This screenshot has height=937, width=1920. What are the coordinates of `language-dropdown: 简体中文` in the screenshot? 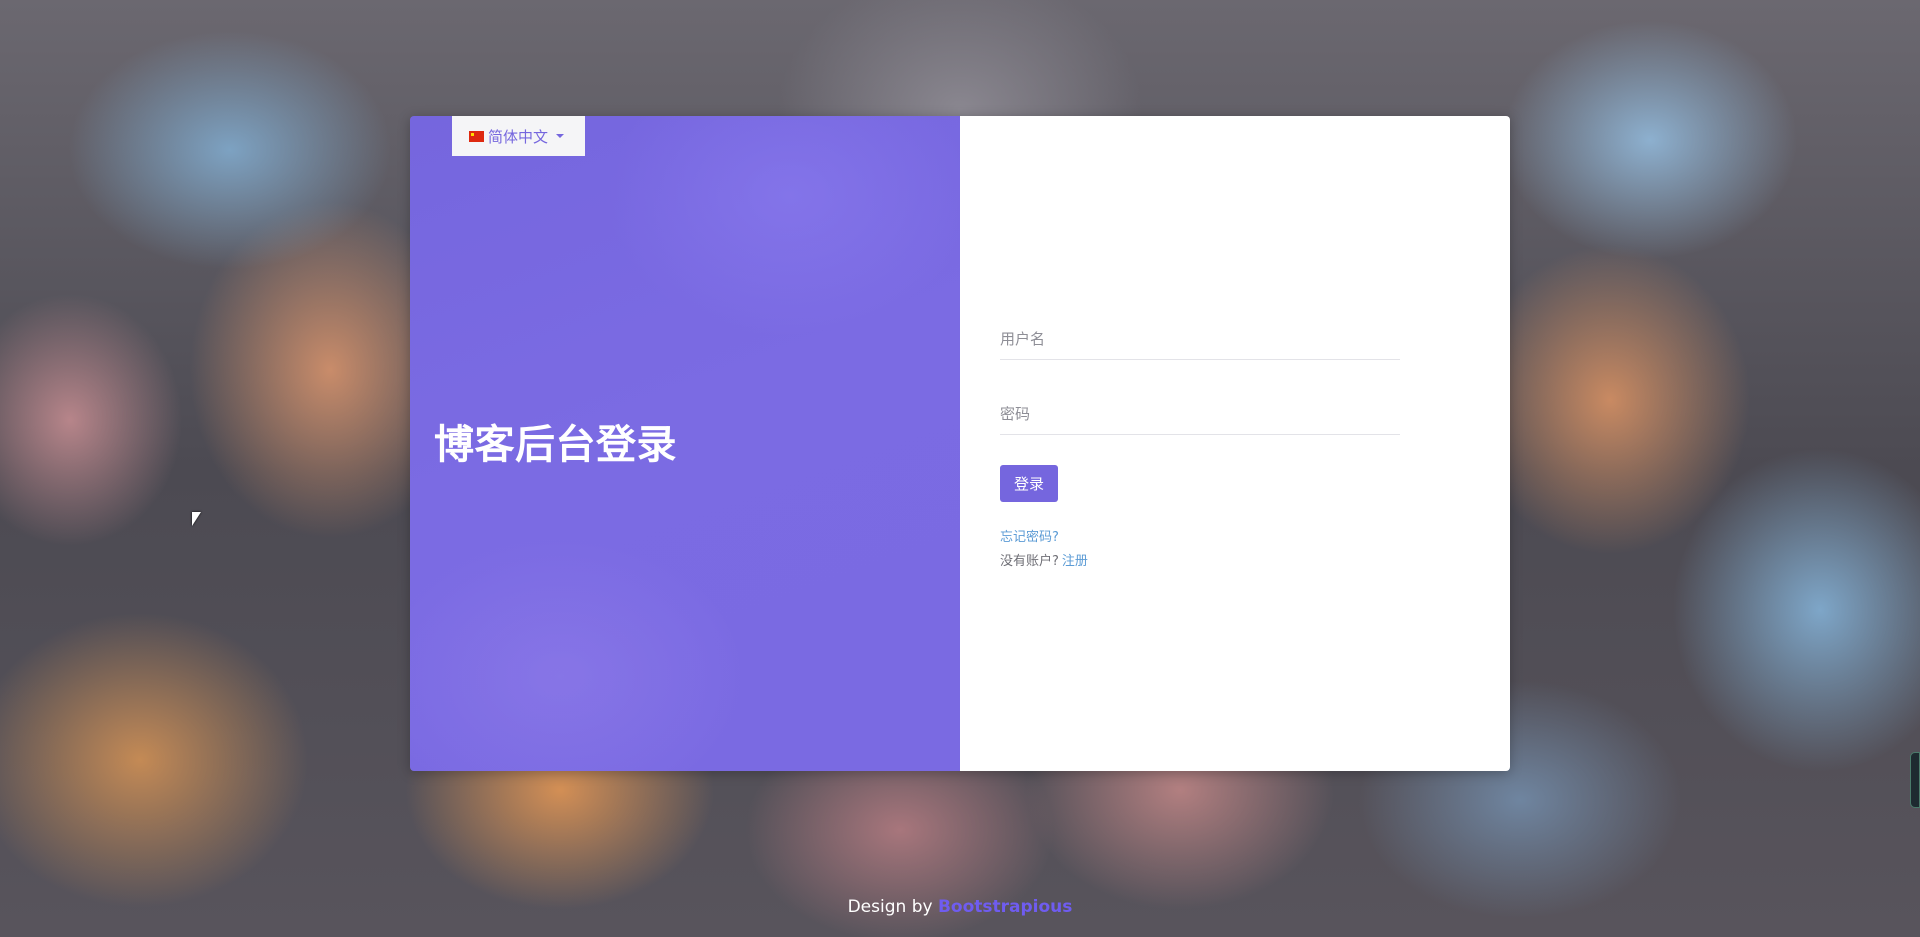 It's located at (518, 136).